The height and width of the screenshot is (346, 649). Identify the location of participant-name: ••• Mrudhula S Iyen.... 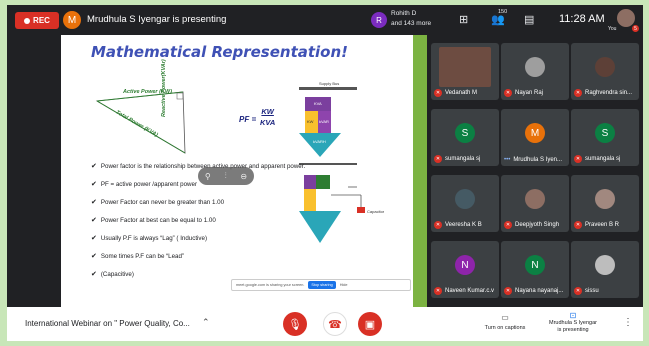
(533, 160).